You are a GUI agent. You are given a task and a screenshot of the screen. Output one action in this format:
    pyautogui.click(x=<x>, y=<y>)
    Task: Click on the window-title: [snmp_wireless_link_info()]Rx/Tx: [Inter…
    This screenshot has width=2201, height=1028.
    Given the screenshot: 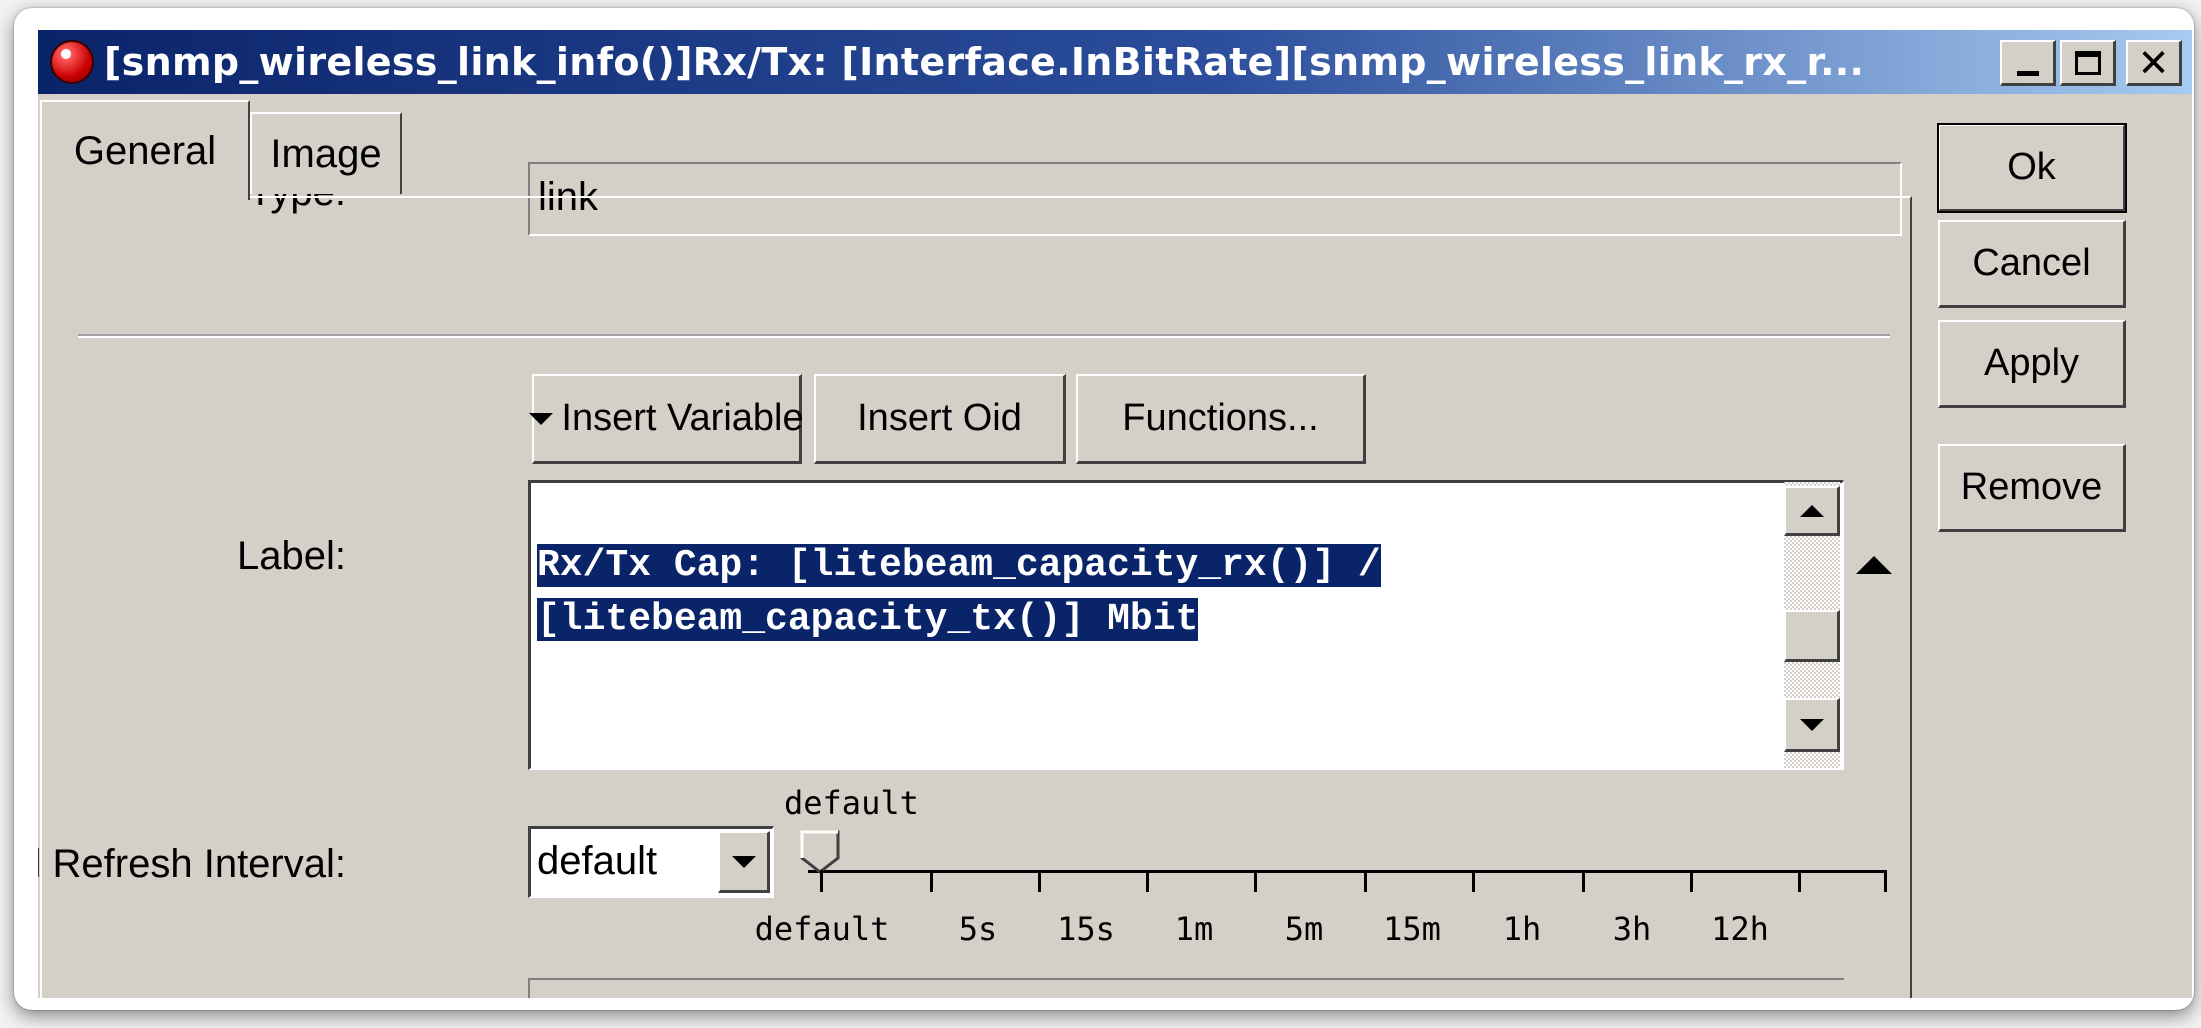 What is the action you would take?
    pyautogui.click(x=984, y=62)
    